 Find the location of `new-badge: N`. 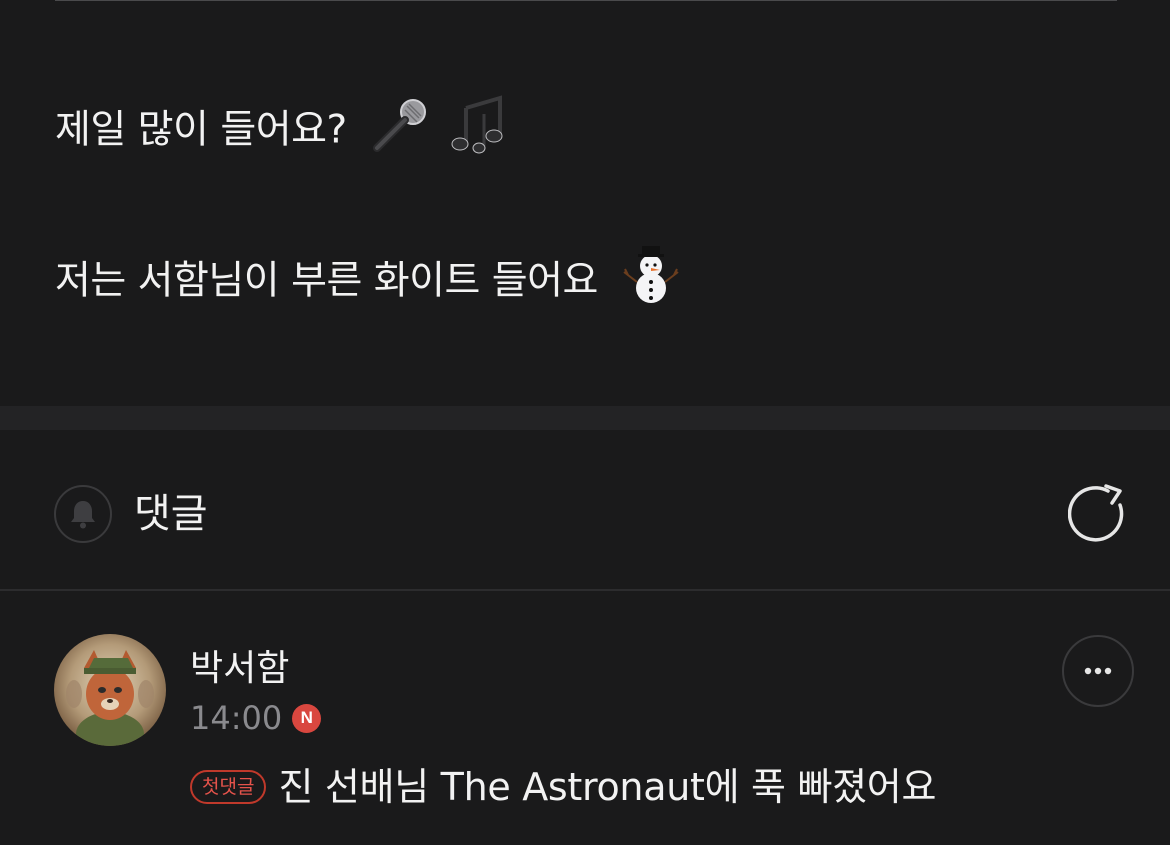

new-badge: N is located at coordinates (307, 718).